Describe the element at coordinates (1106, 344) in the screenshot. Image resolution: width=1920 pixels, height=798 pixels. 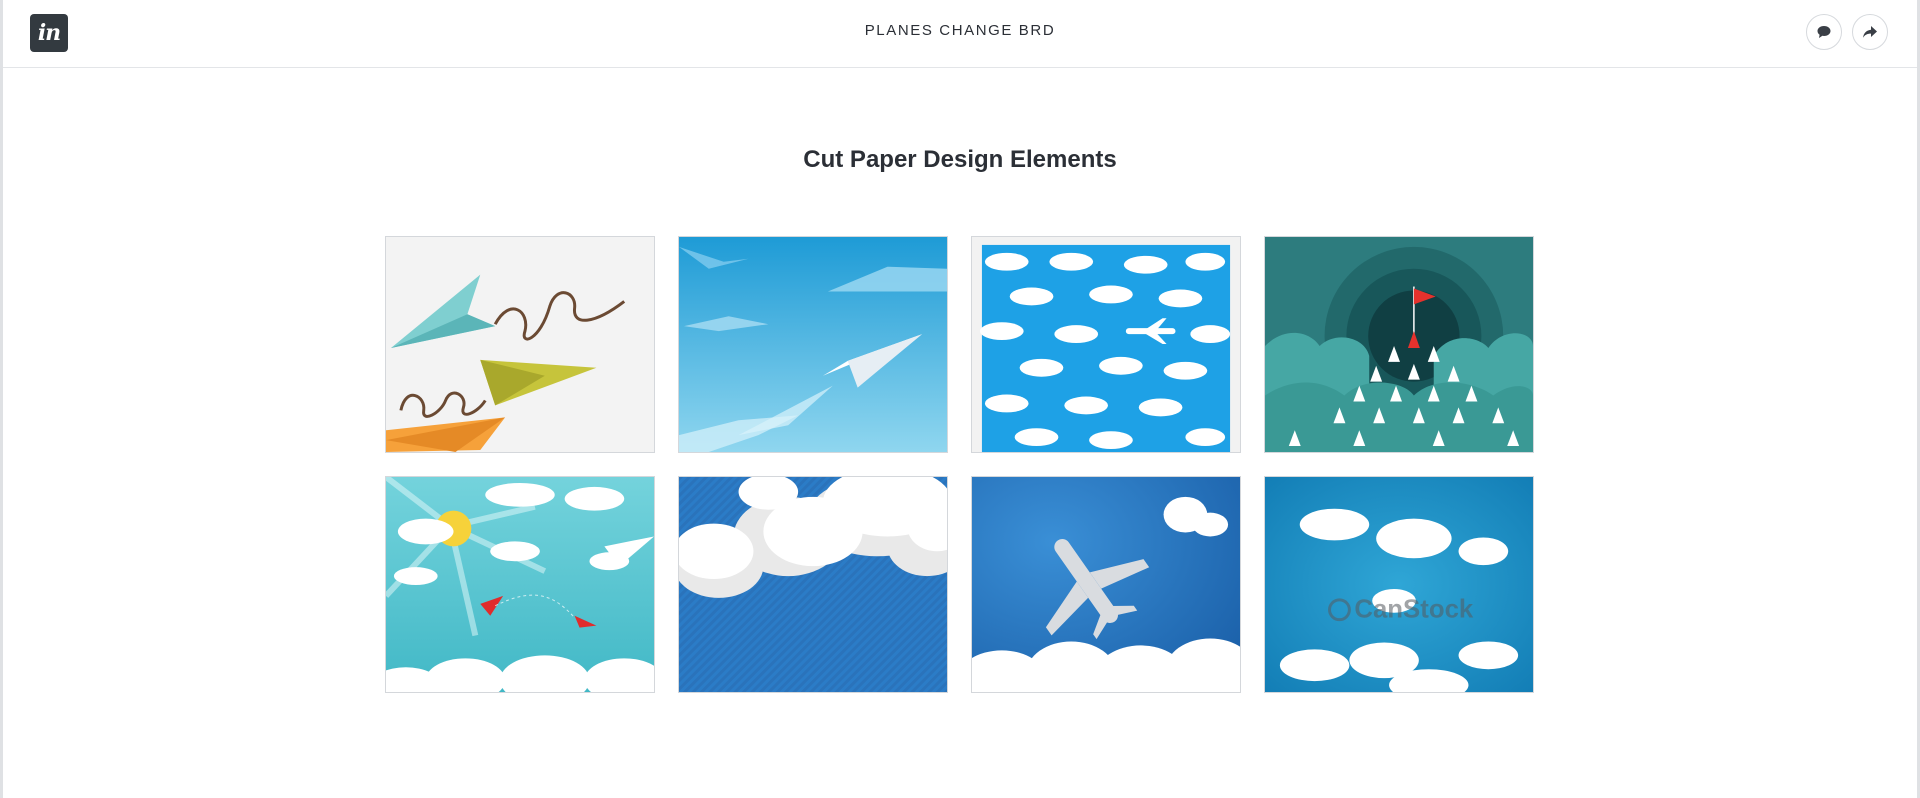
I see `thumbnail-clouds-pattern-airplane` at that location.